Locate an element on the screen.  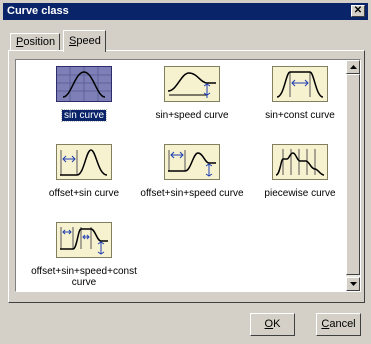
scroll-up-arrow-icon is located at coordinates (353, 67).